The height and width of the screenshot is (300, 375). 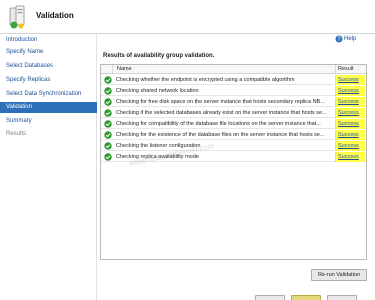 What do you see at coordinates (17, 17) in the screenshot?
I see `wizard-logo-icon` at bounding box center [17, 17].